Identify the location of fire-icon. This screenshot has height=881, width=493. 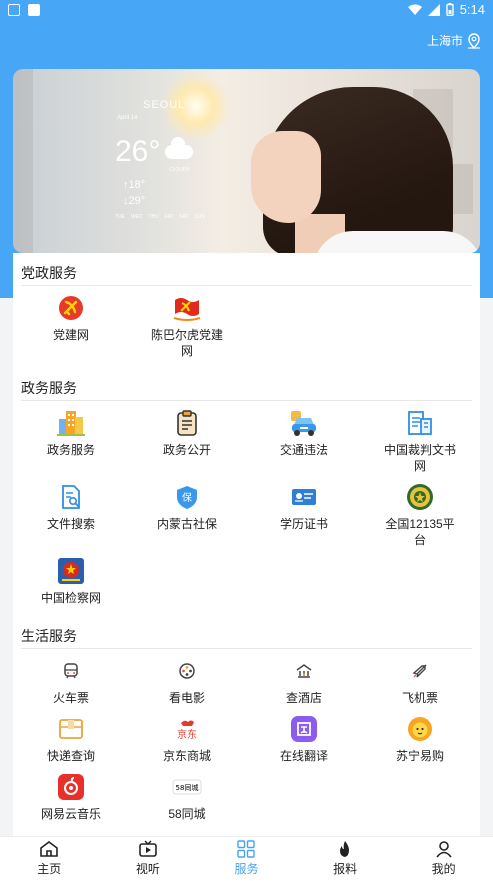
(345, 849).